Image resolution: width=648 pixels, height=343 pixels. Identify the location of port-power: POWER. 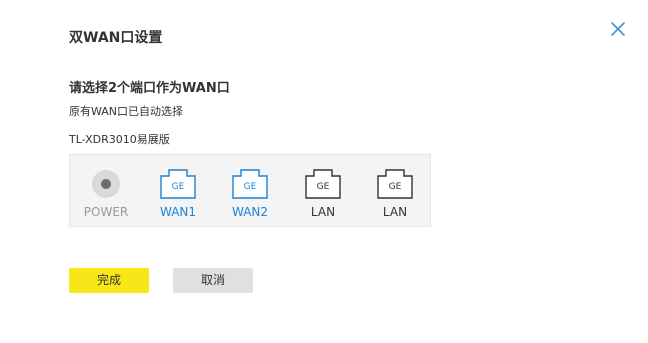
(106, 191).